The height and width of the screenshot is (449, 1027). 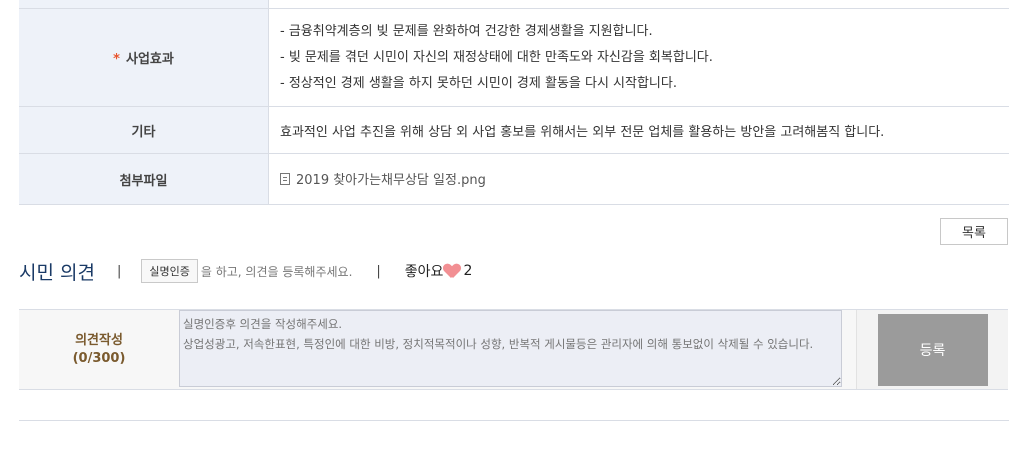 What do you see at coordinates (144, 130) in the screenshot?
I see `etc-label: 기타` at bounding box center [144, 130].